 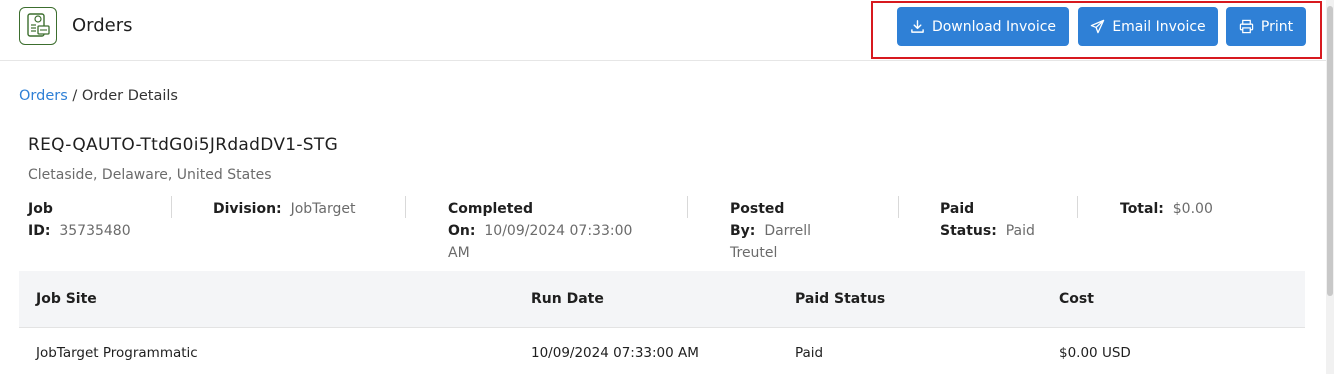 I want to click on print-label: Print, so click(x=1277, y=26).